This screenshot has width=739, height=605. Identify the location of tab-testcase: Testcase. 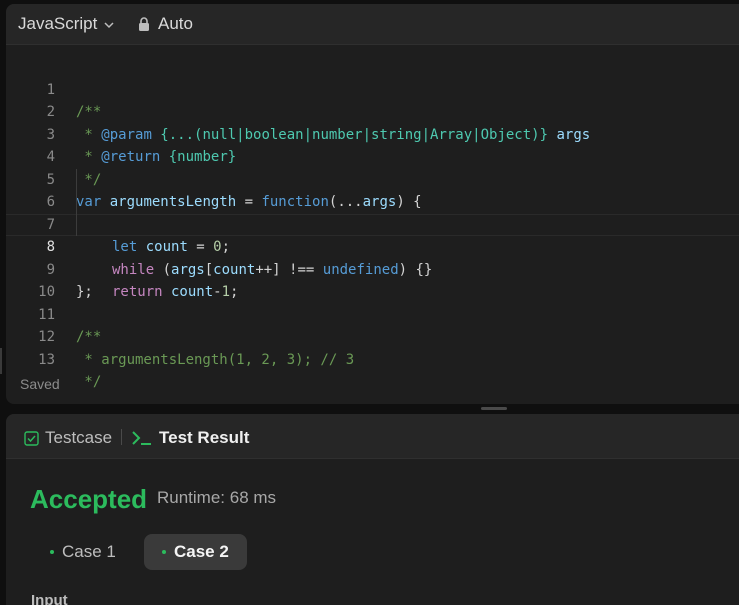
(68, 438).